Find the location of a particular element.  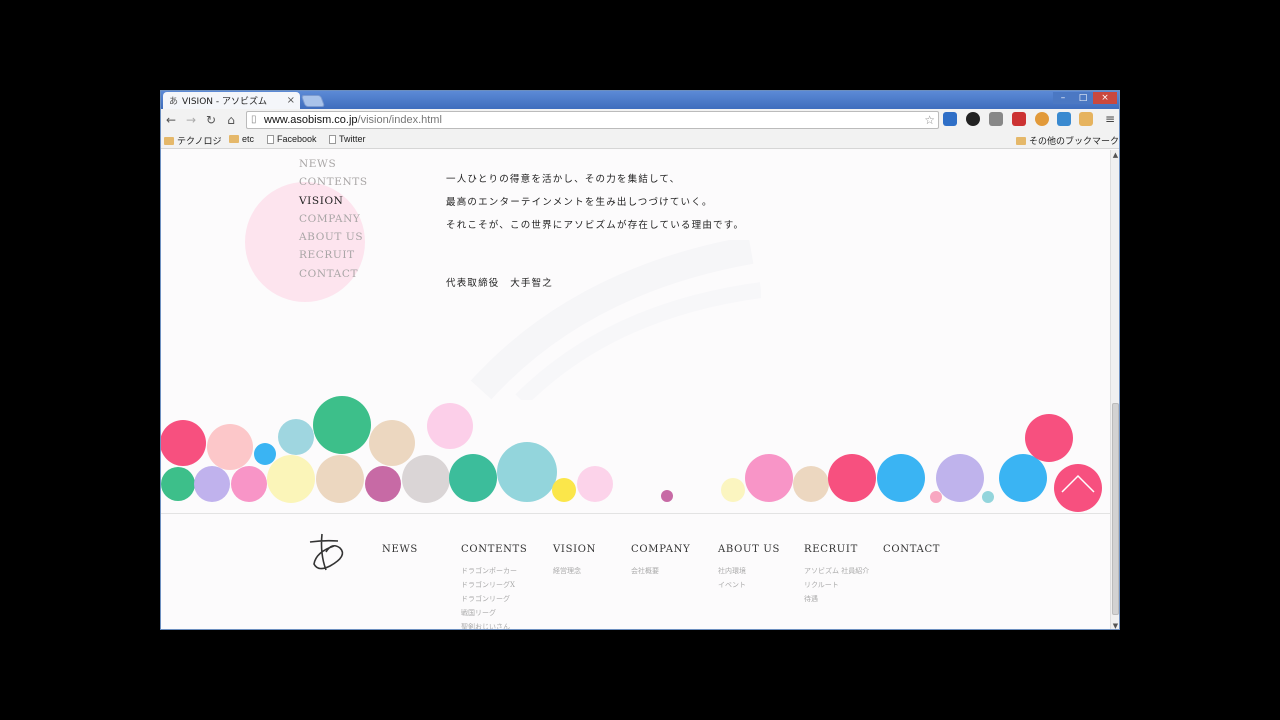

vertical-scrollbar: ▲ ▼ is located at coordinates (1114, 389).